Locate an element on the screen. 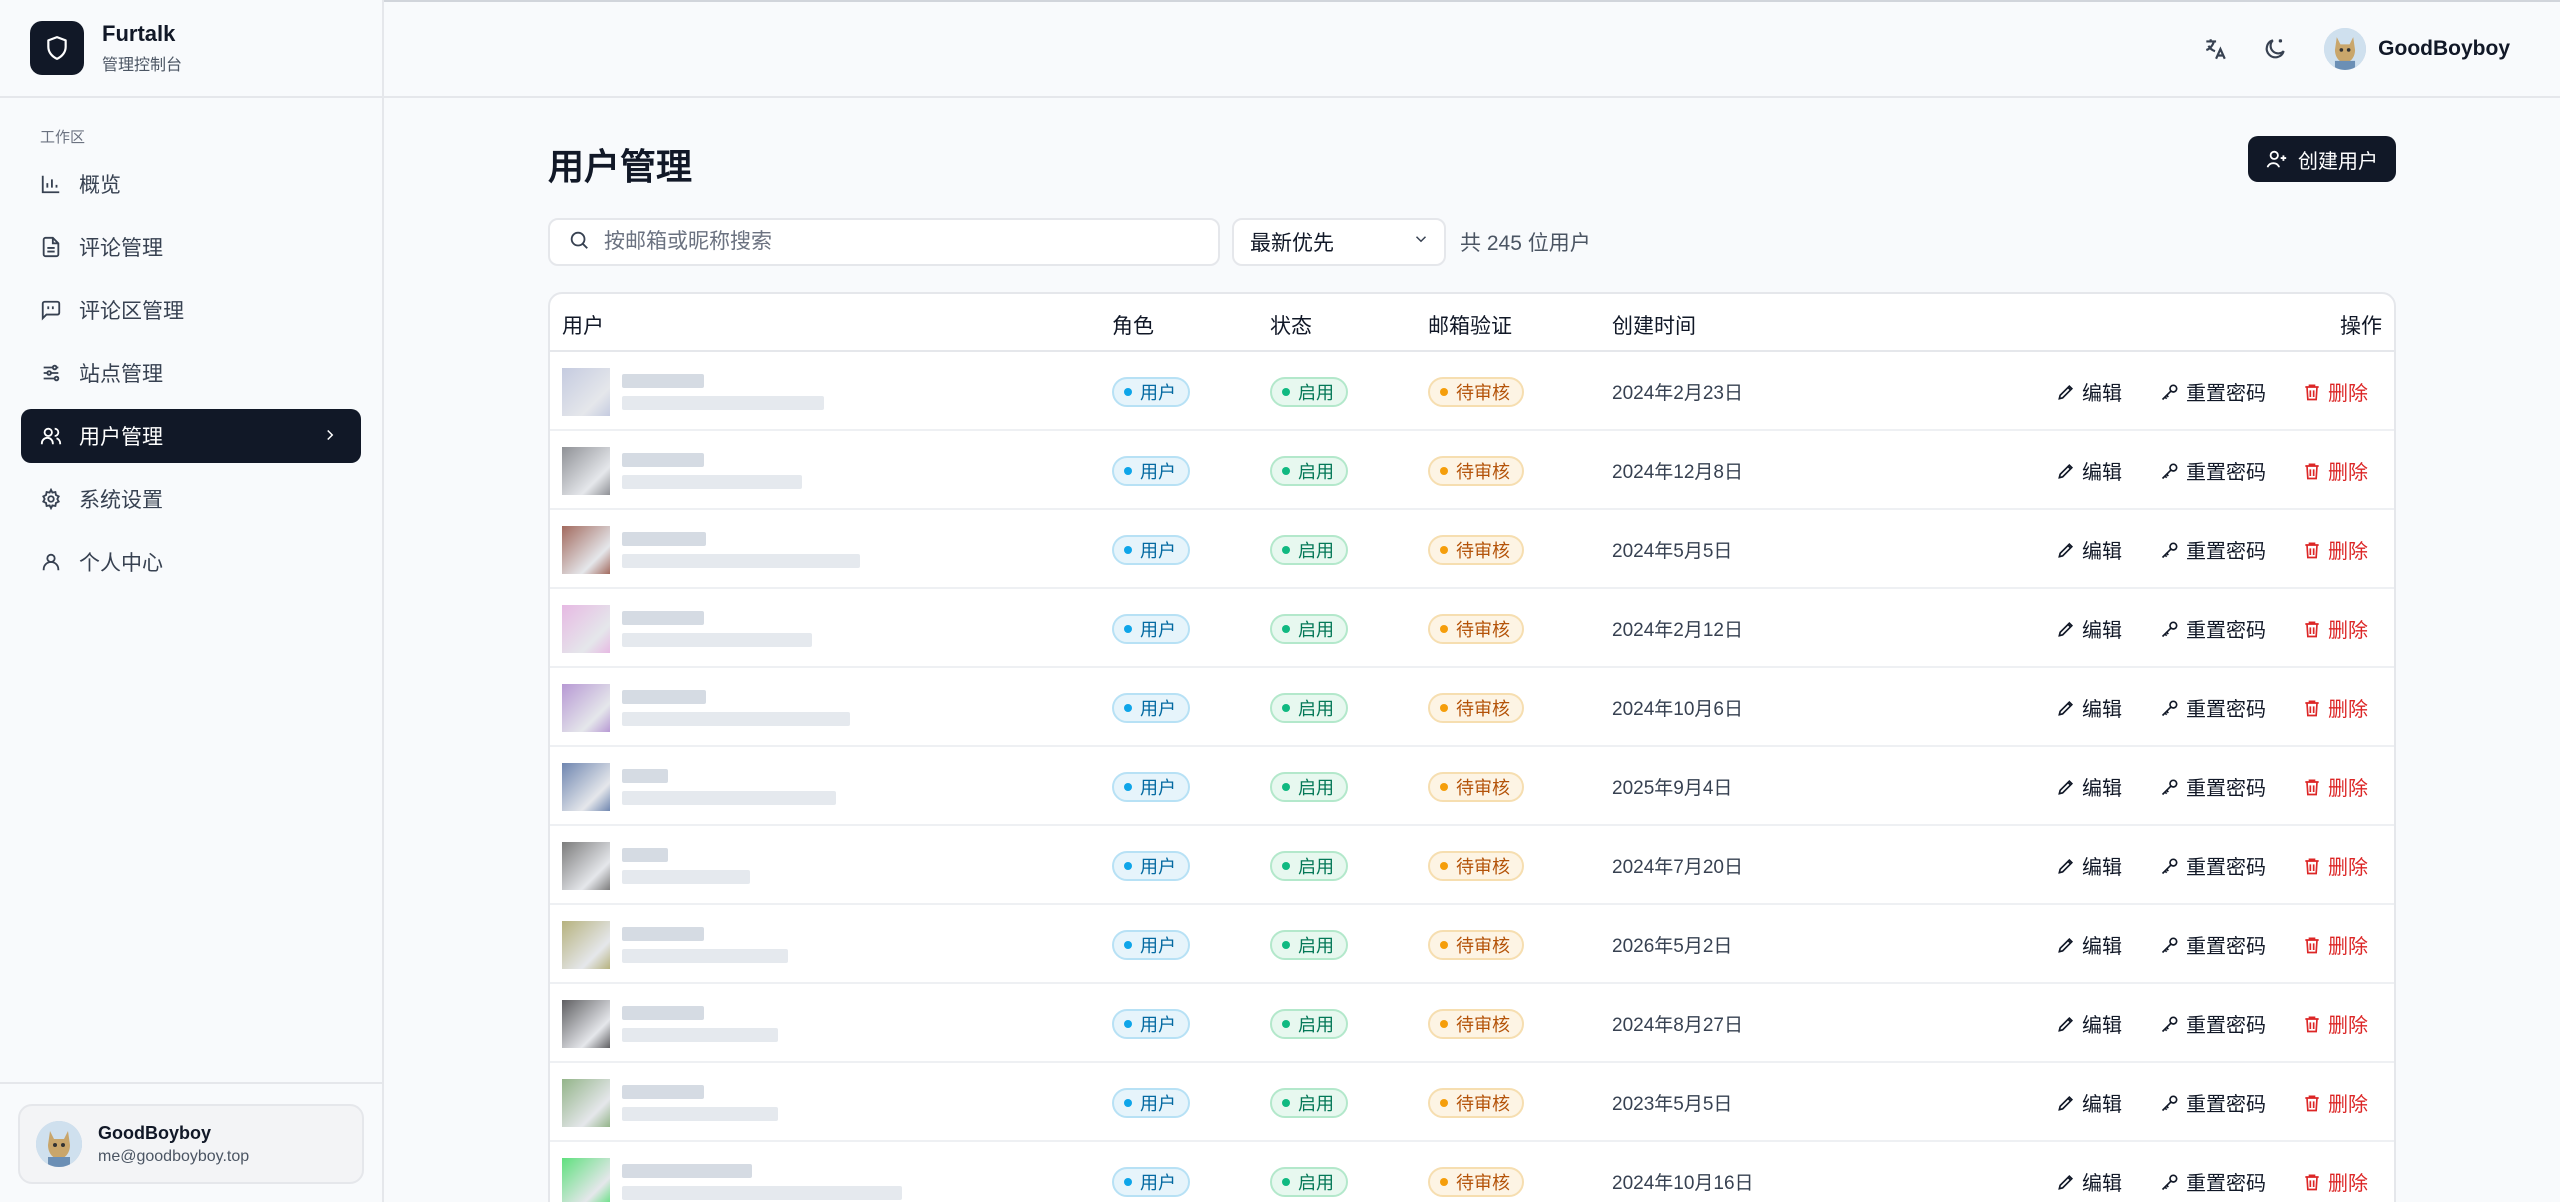  table-row: 用户 启用 待审核 2024年7月20日 编辑 重置密码 删除 is located at coordinates (1472, 865).